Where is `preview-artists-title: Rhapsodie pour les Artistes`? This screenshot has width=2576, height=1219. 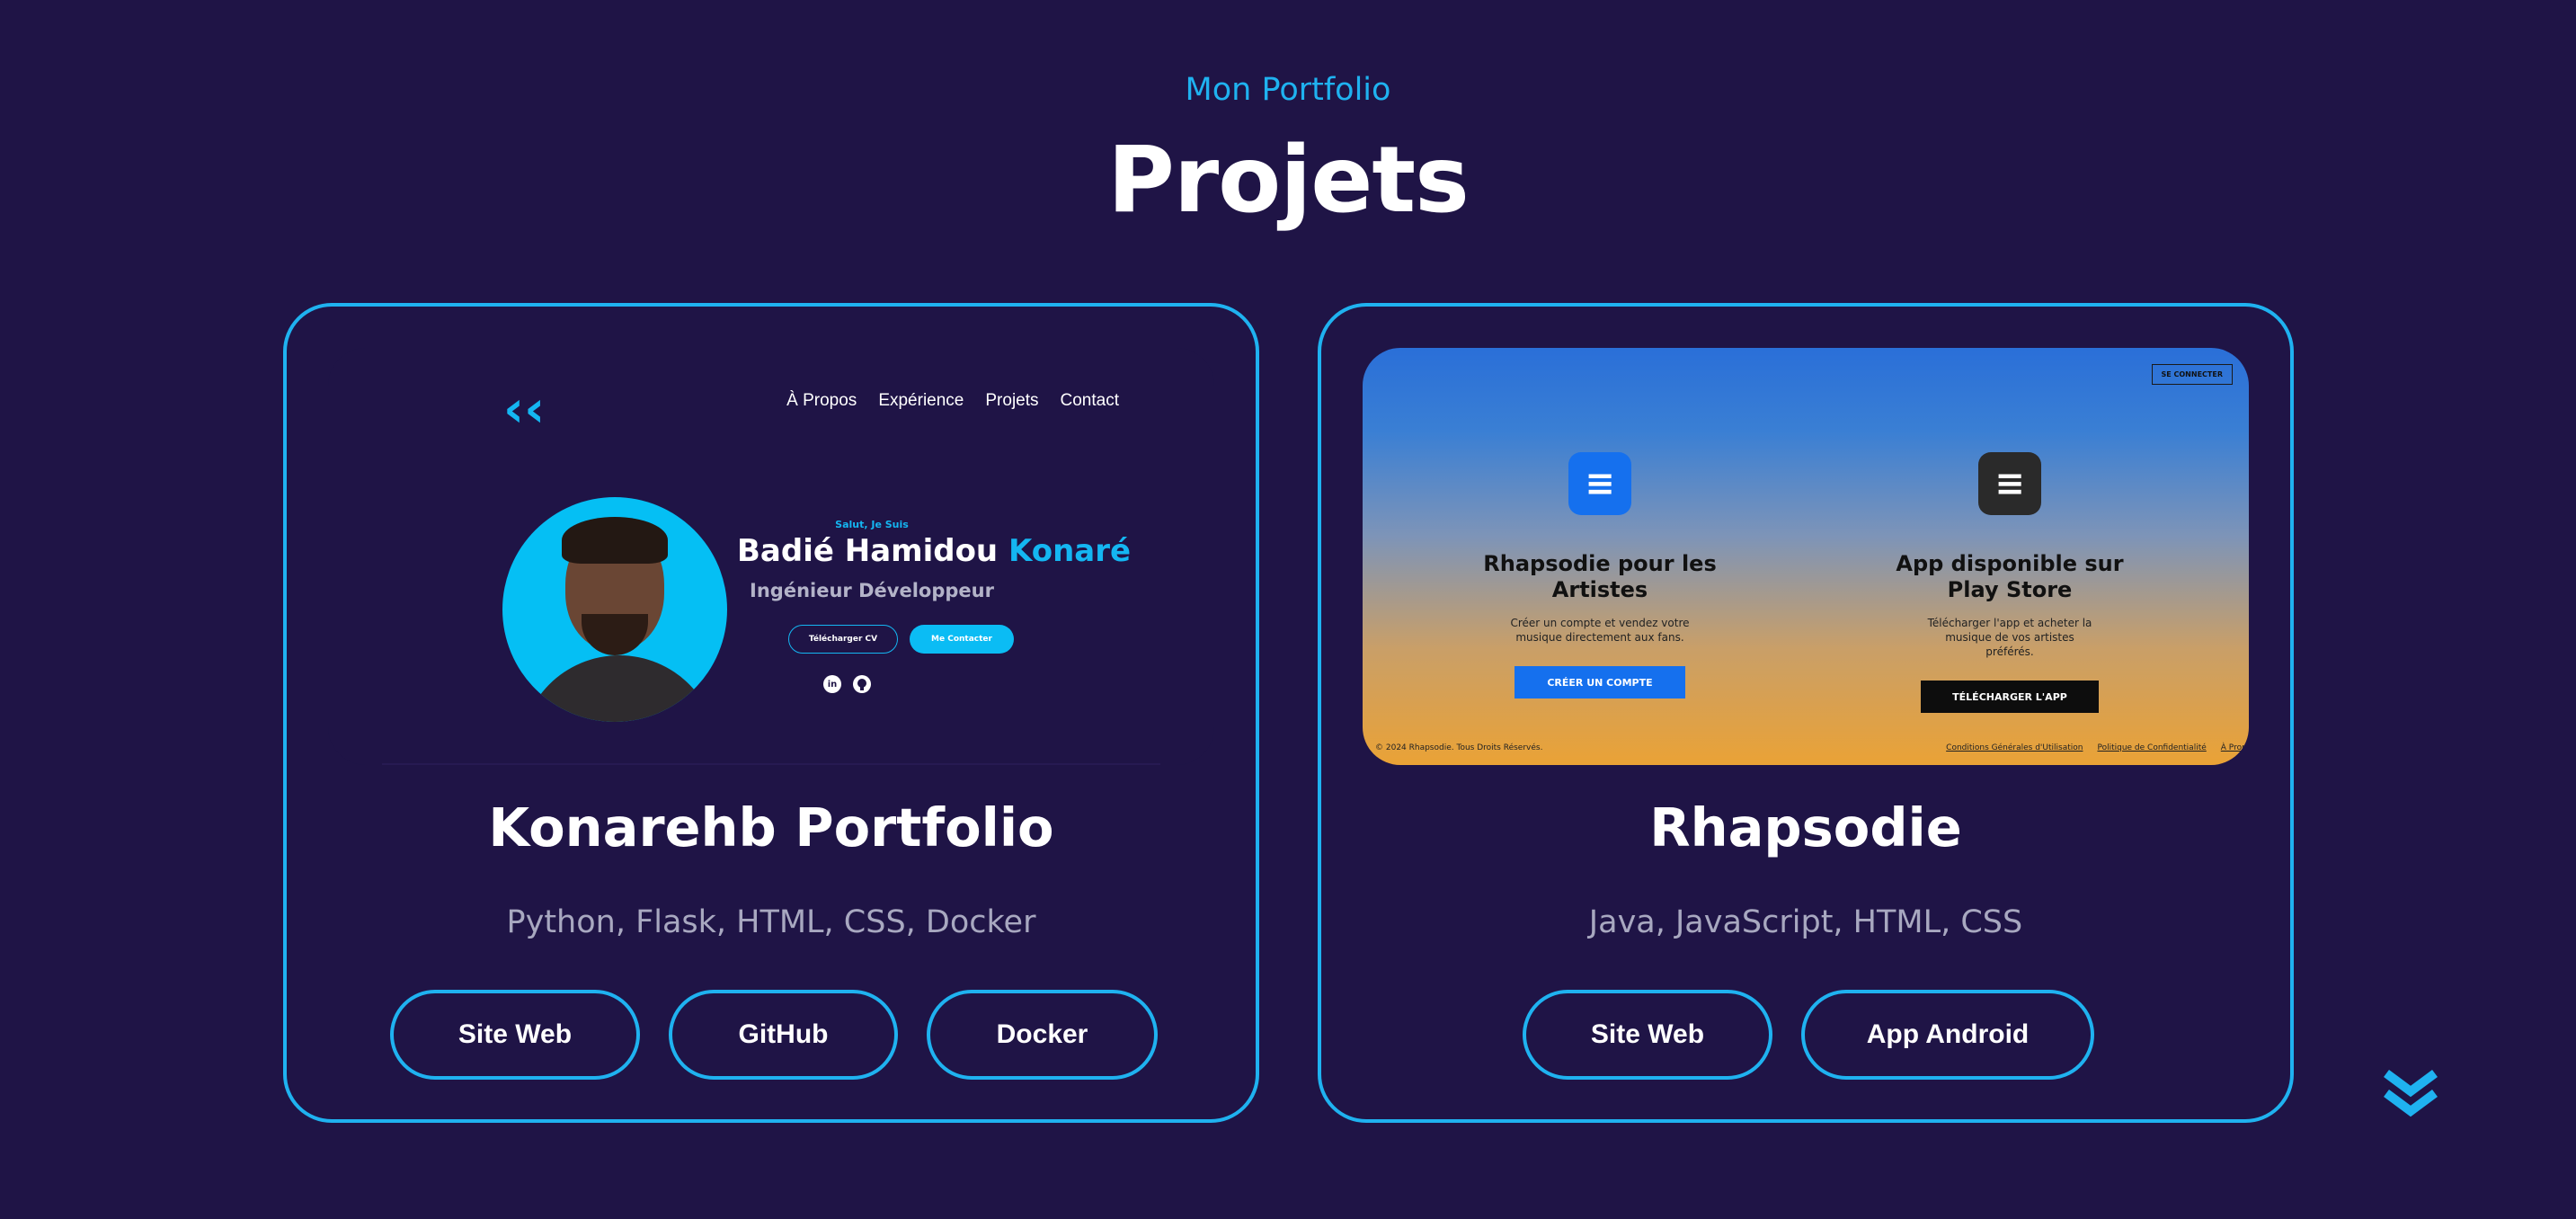
preview-artists-title: Rhapsodie pour les Artistes is located at coordinates (1600, 576).